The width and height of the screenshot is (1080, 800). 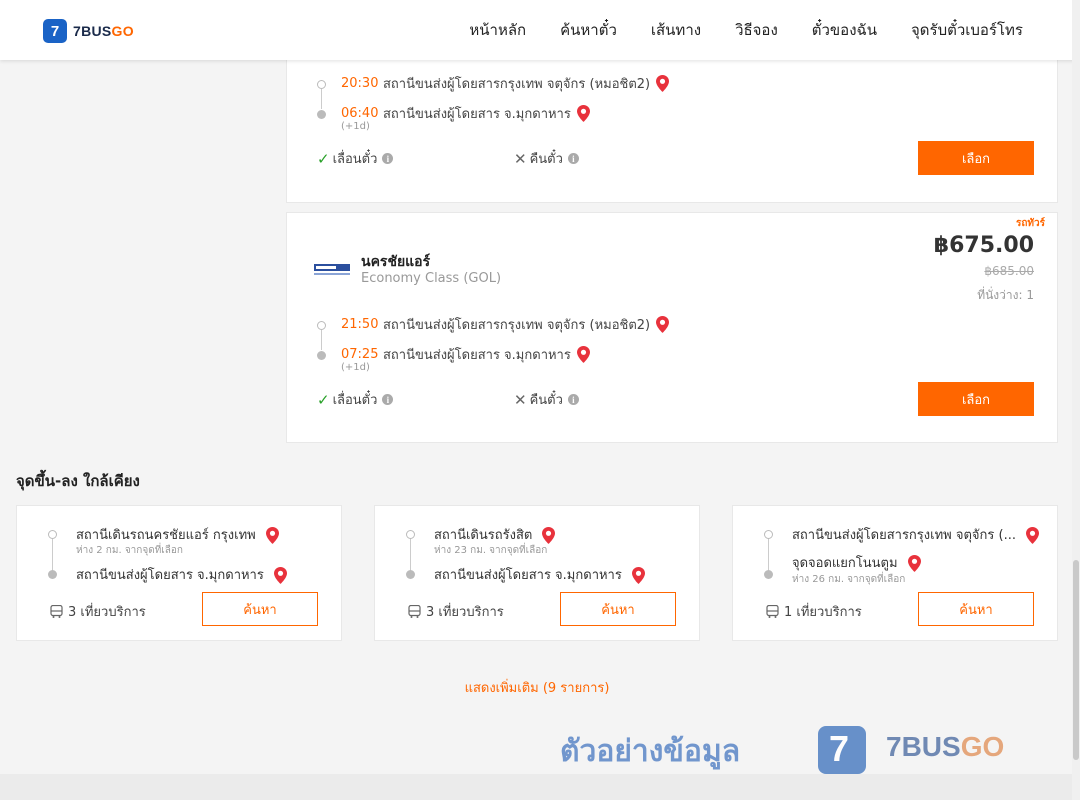 What do you see at coordinates (1076, 660) in the screenshot?
I see `scrollbar-thumb` at bounding box center [1076, 660].